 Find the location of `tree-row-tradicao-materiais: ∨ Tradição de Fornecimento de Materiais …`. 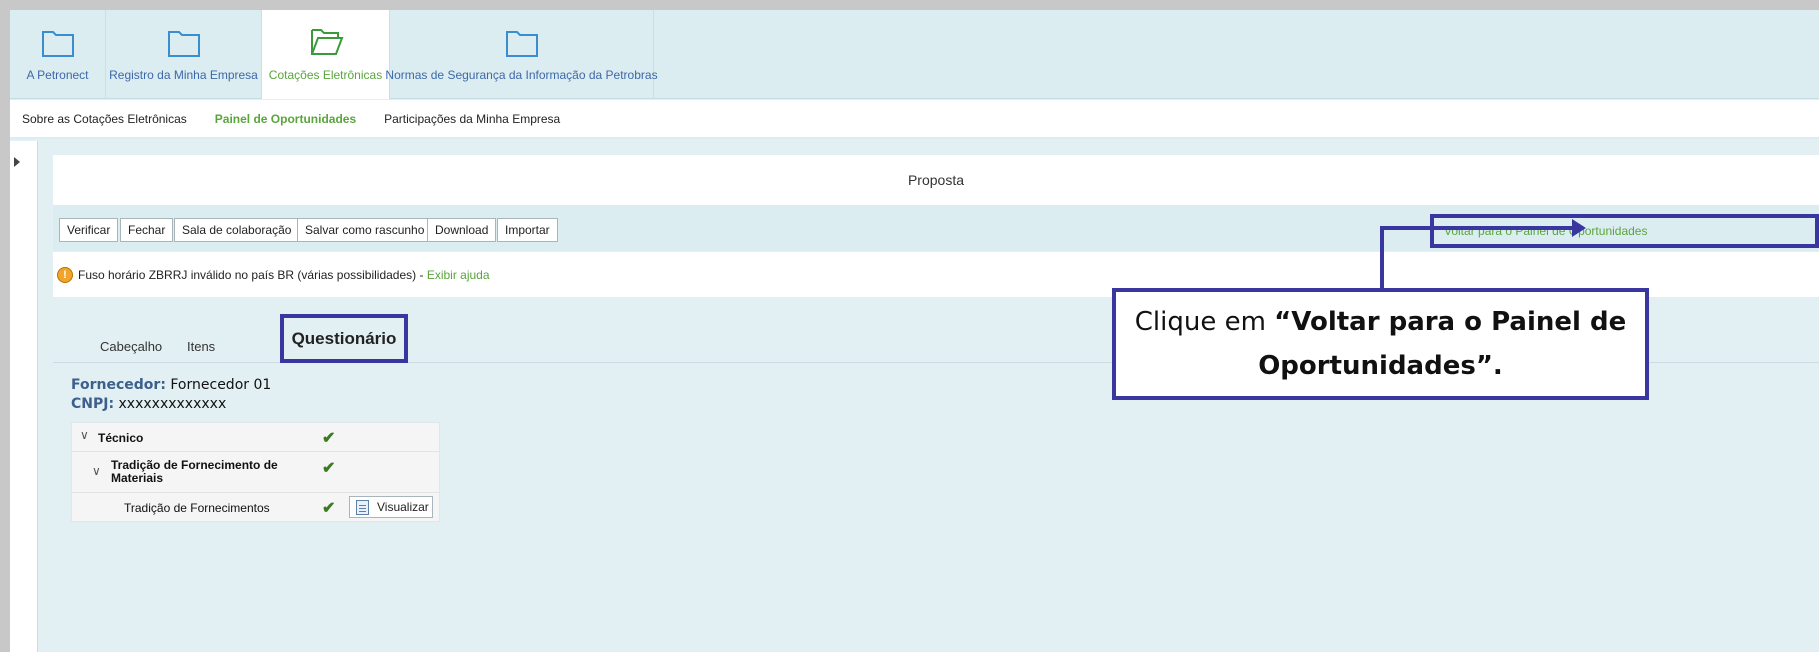

tree-row-tradicao-materiais: ∨ Tradição de Fornecimento de Materiais … is located at coordinates (255, 472).